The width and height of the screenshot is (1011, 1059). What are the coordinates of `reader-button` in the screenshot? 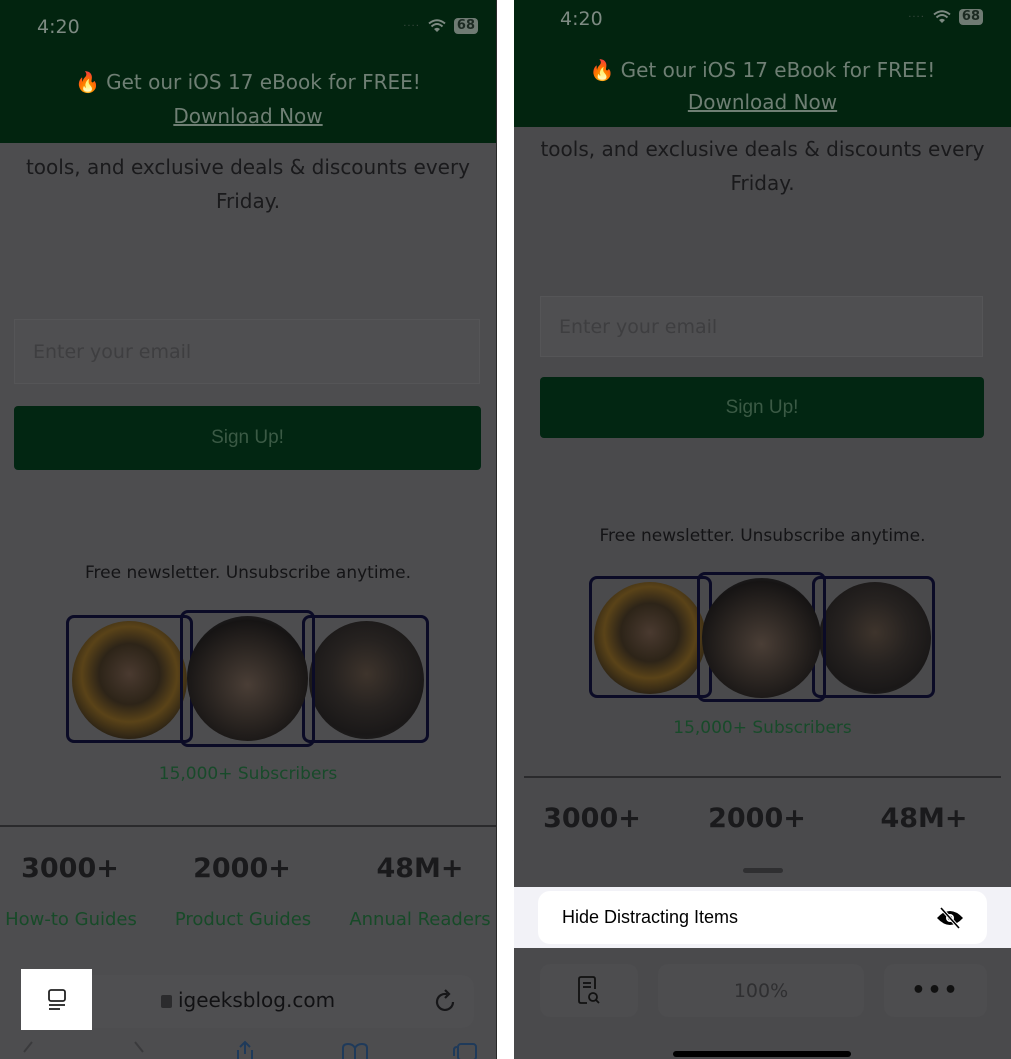 It's located at (589, 990).